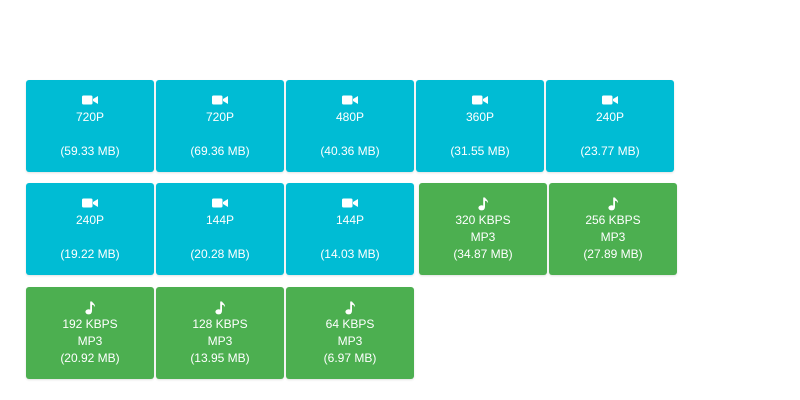 Image resolution: width=800 pixels, height=400 pixels. Describe the element at coordinates (480, 151) in the screenshot. I see `file-size-label: (31.55 MB)` at that location.